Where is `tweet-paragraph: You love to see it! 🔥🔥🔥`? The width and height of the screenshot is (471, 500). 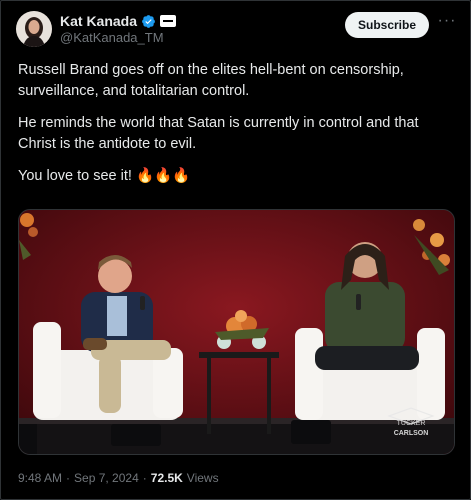
tweet-paragraph: You love to see it! 🔥🔥🔥 is located at coordinates (104, 176).